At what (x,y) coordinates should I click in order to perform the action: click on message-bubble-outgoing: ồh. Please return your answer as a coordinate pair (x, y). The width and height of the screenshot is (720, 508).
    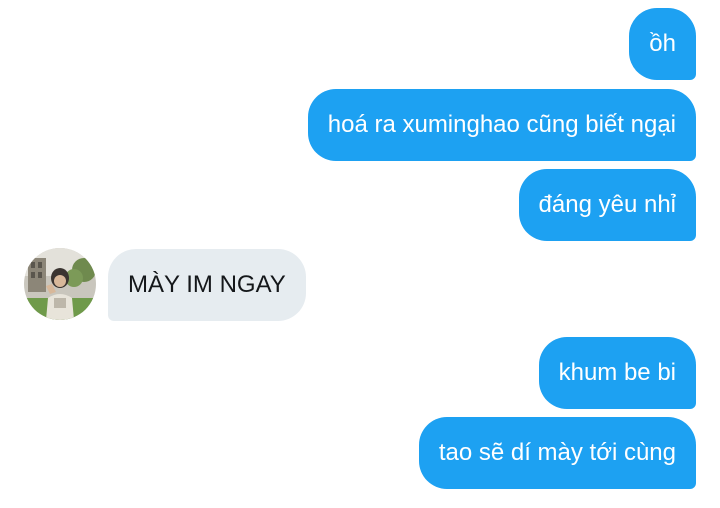
    Looking at the image, I should click on (662, 44).